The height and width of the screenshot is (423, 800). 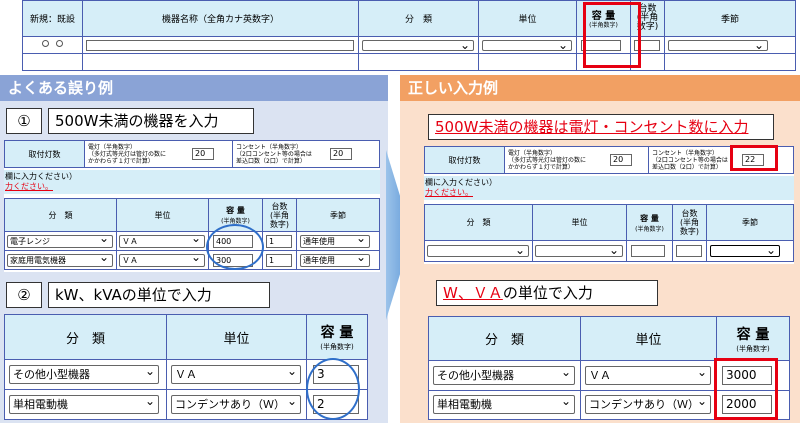 What do you see at coordinates (504, 376) in the screenshot?
I see `correct2-row1-category: その他小型機器` at bounding box center [504, 376].